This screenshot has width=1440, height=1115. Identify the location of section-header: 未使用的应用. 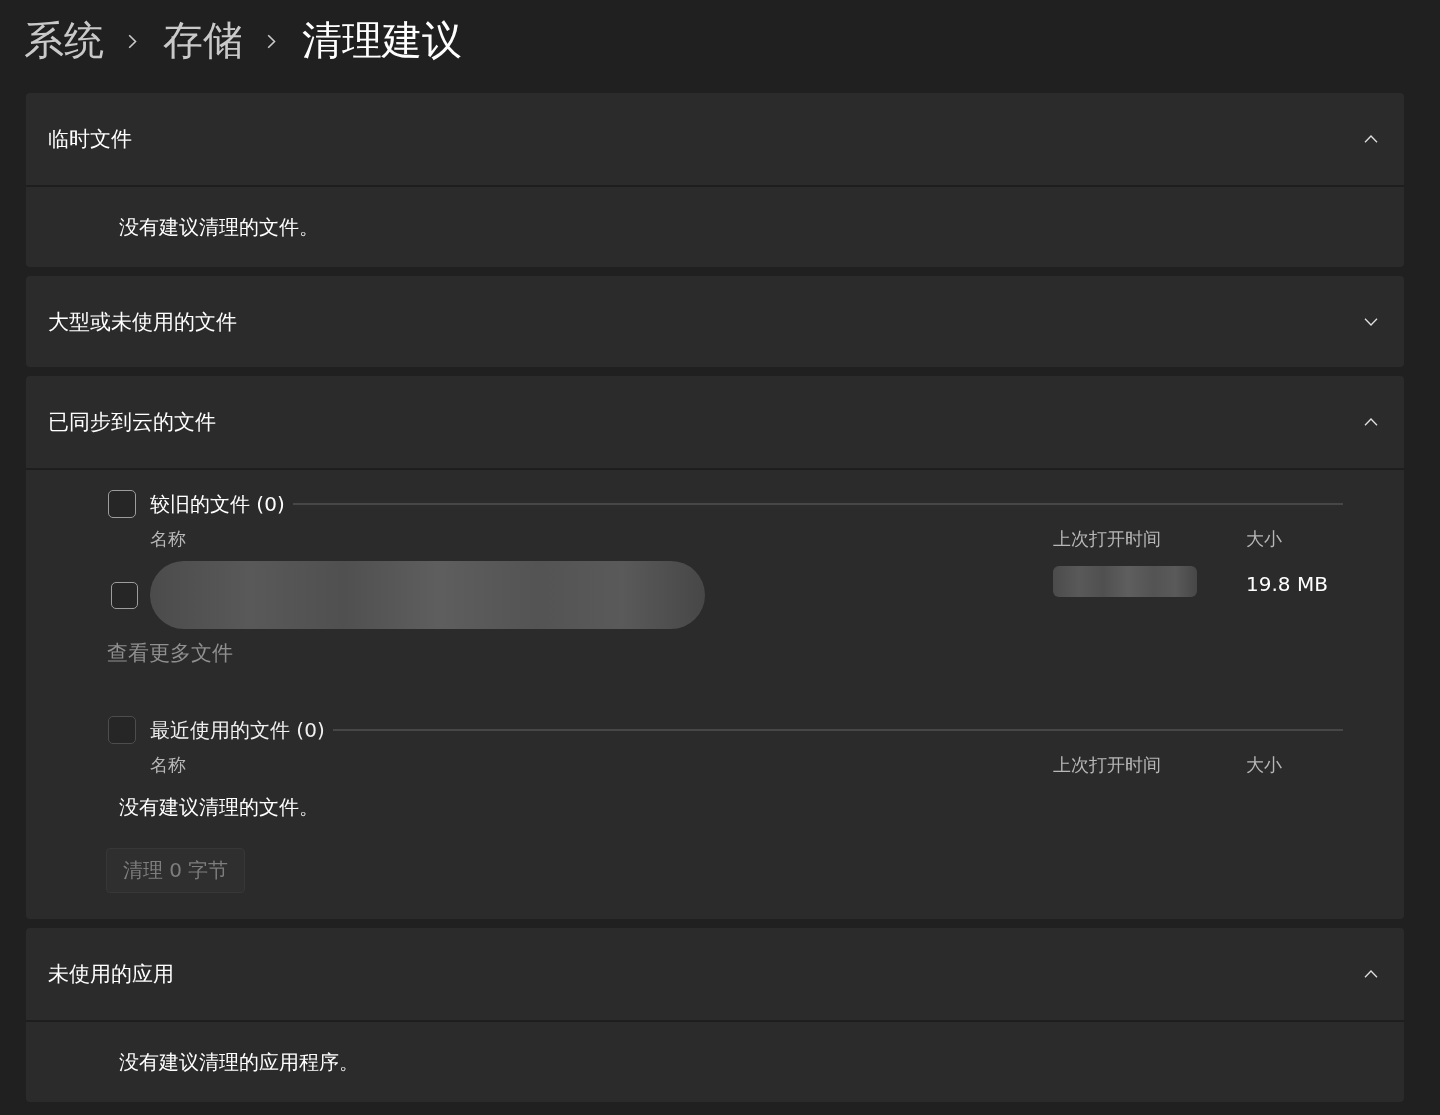
(715, 975).